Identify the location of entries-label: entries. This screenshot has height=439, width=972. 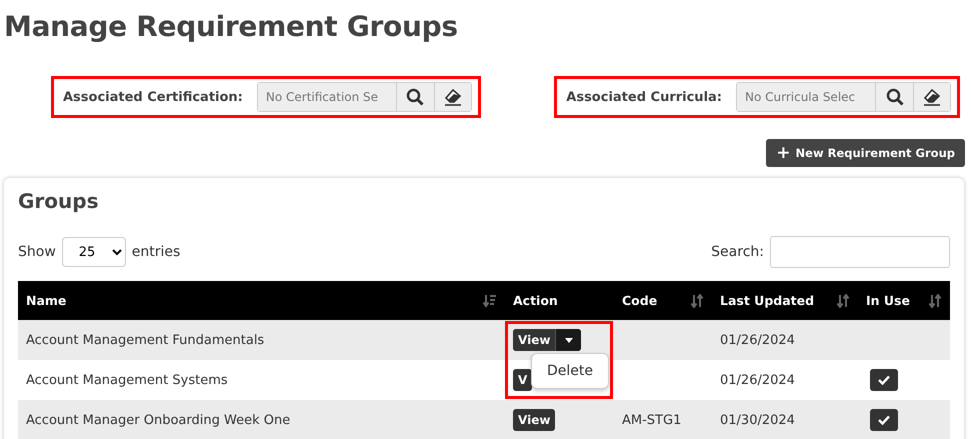
(156, 252).